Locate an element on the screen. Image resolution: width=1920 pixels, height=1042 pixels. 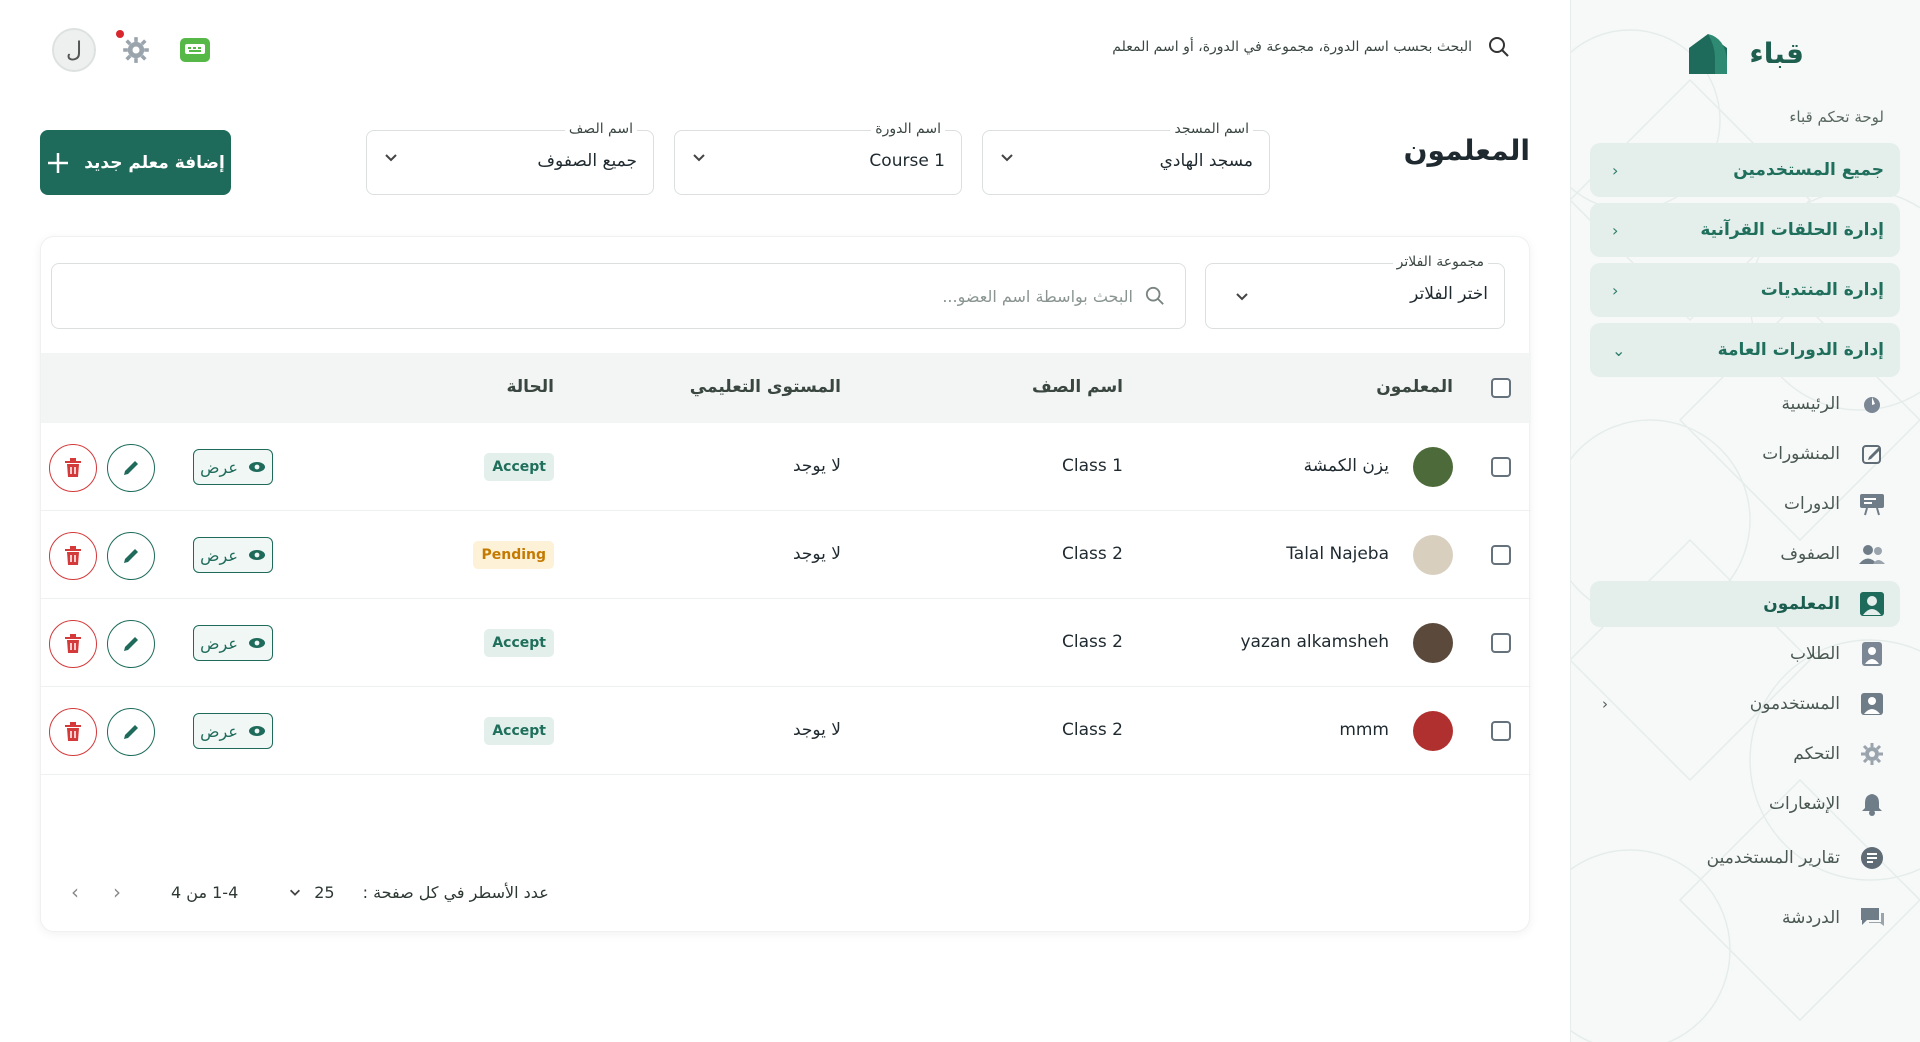
sidebar-item-notifications: الإشعارات is located at coordinates (1745, 804).